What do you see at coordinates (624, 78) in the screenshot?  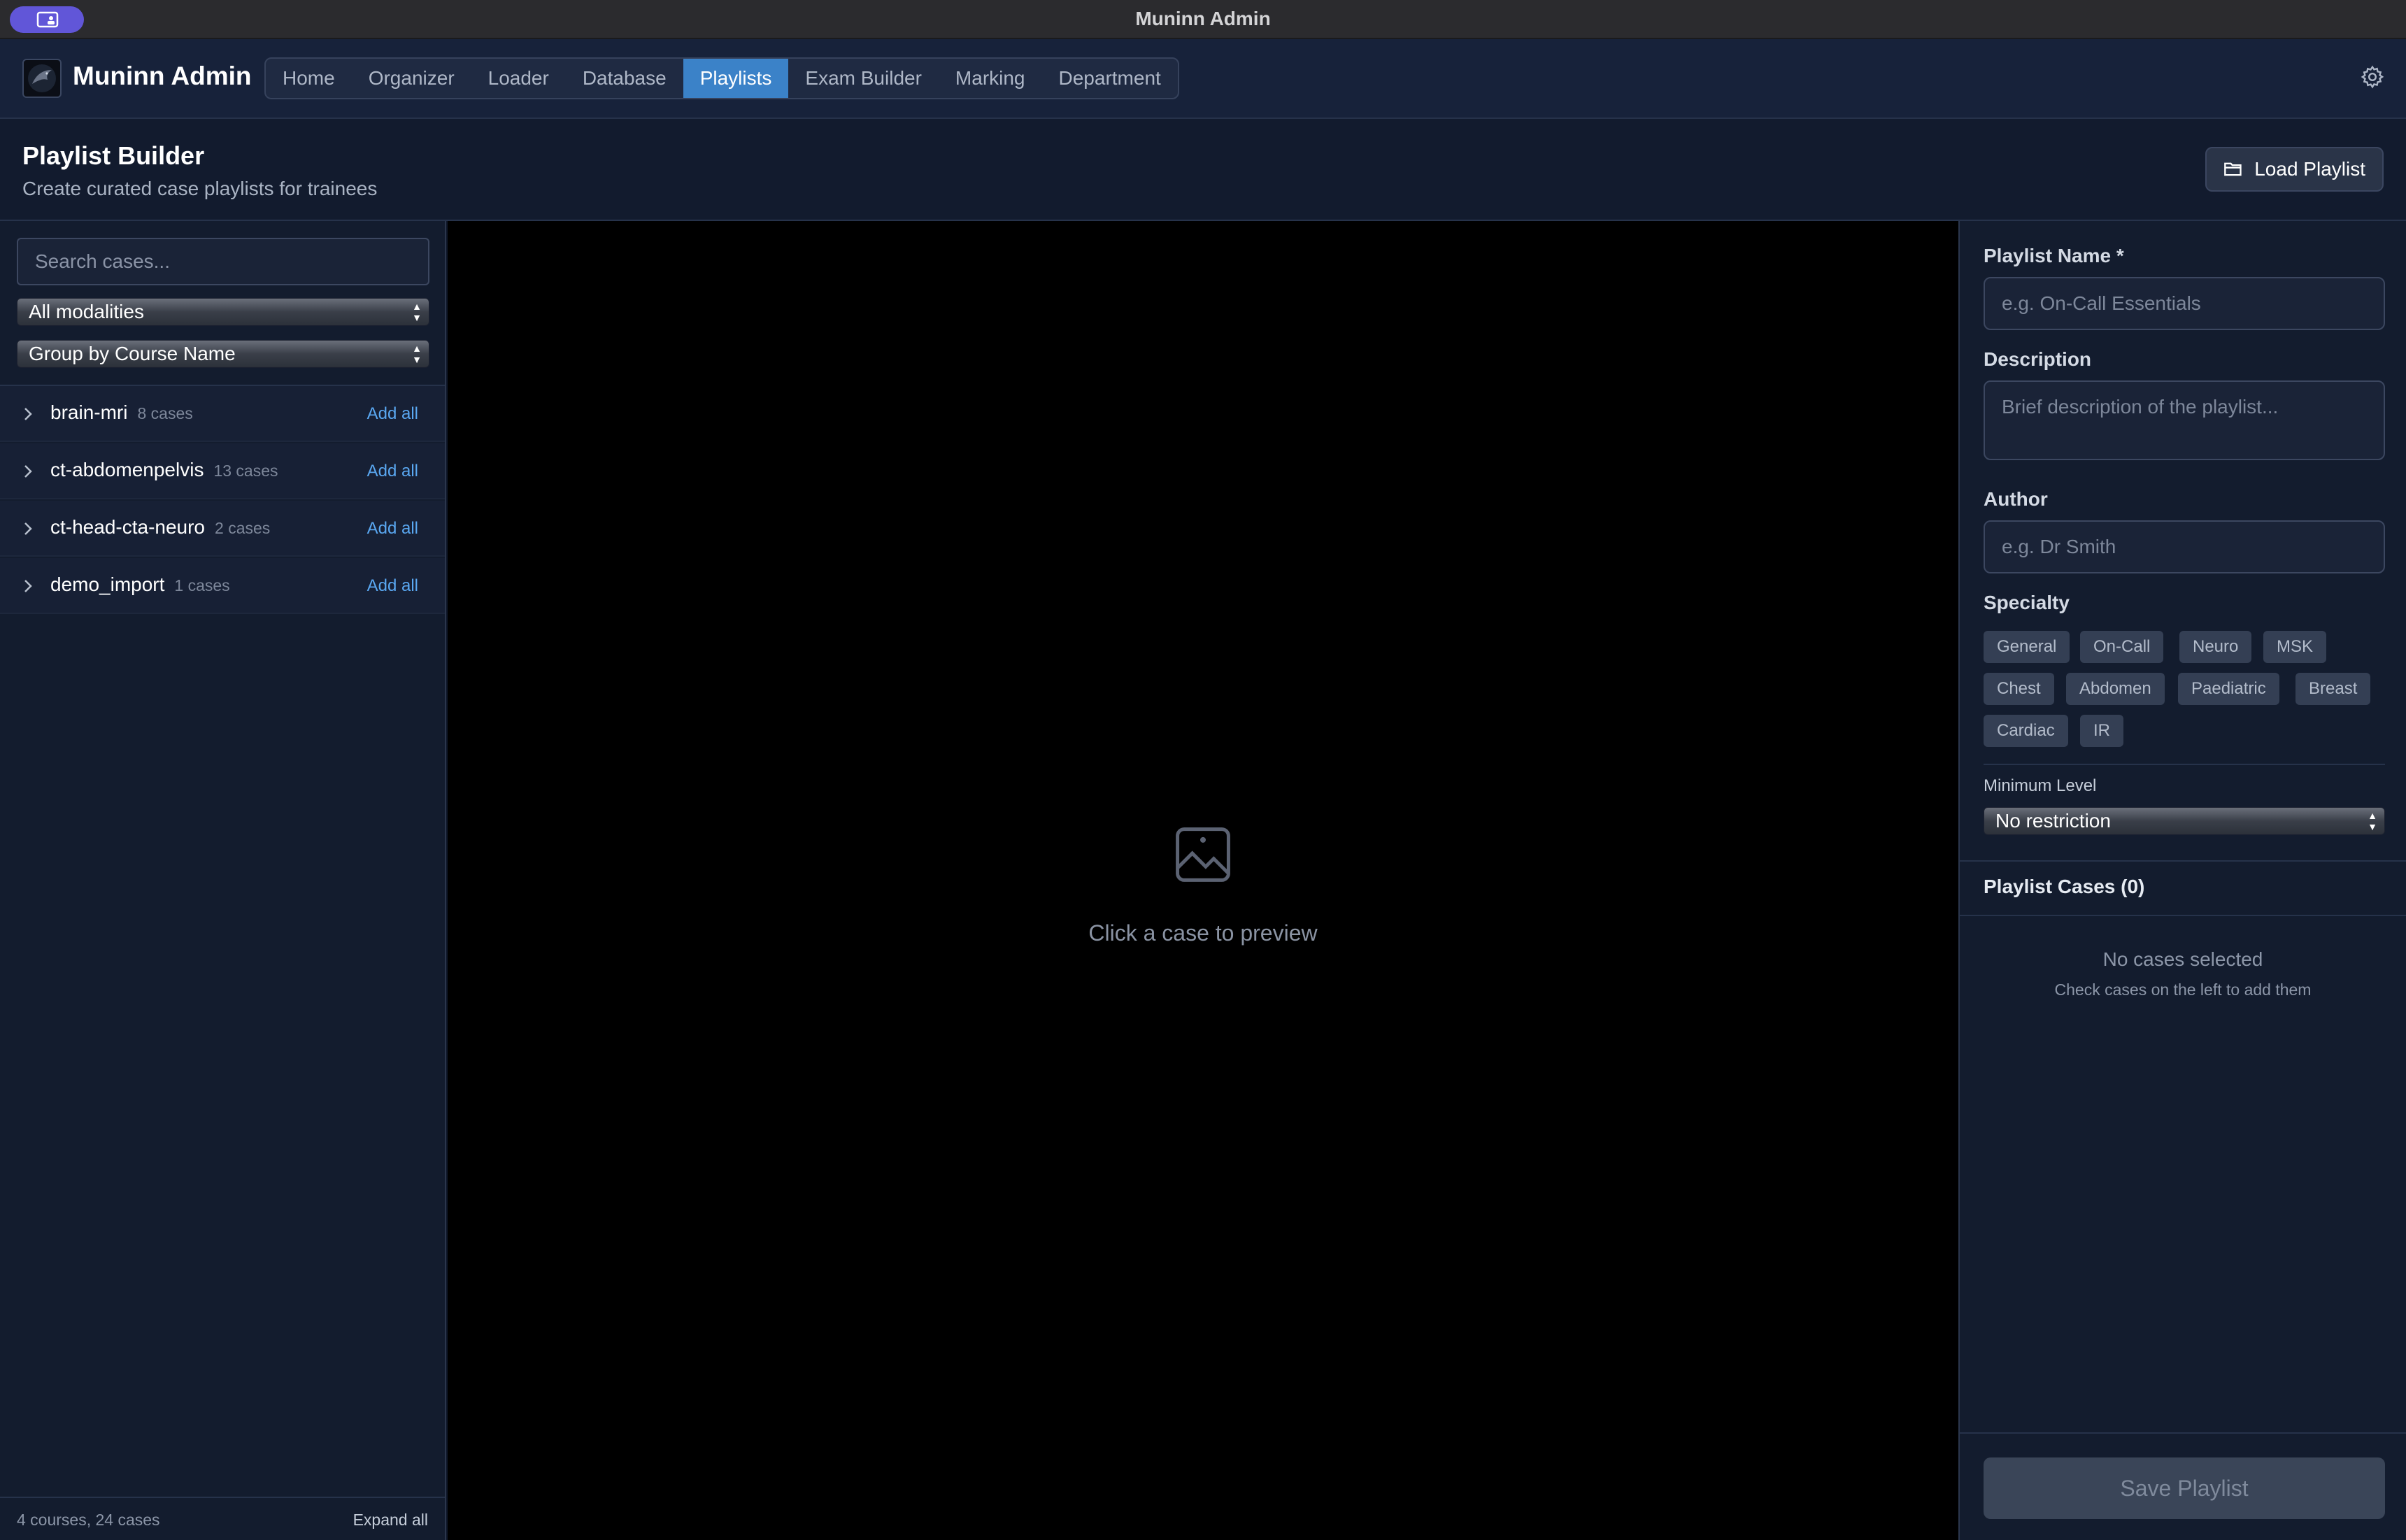 I see `tab-database: Database` at bounding box center [624, 78].